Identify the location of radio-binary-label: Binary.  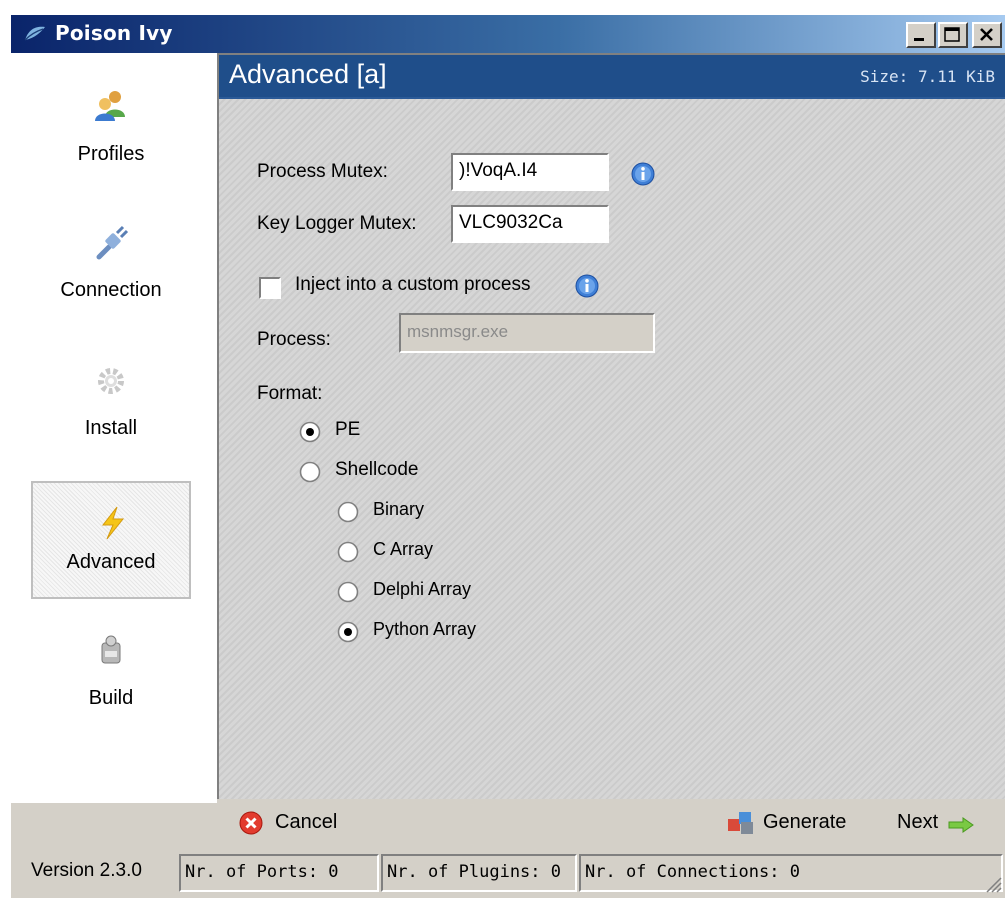
(398, 509).